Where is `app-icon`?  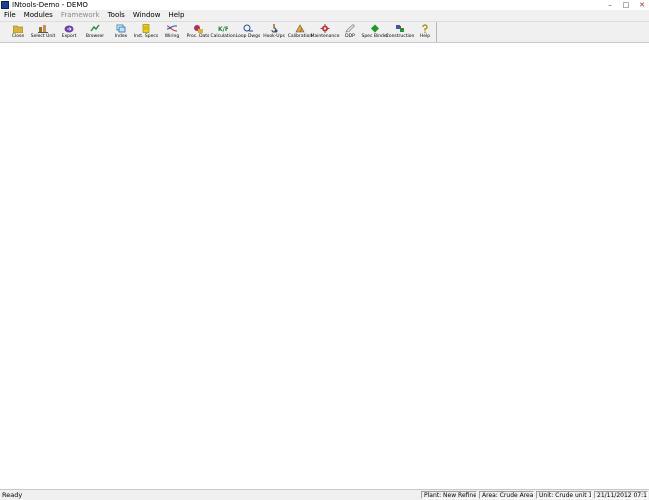 app-icon is located at coordinates (5, 5).